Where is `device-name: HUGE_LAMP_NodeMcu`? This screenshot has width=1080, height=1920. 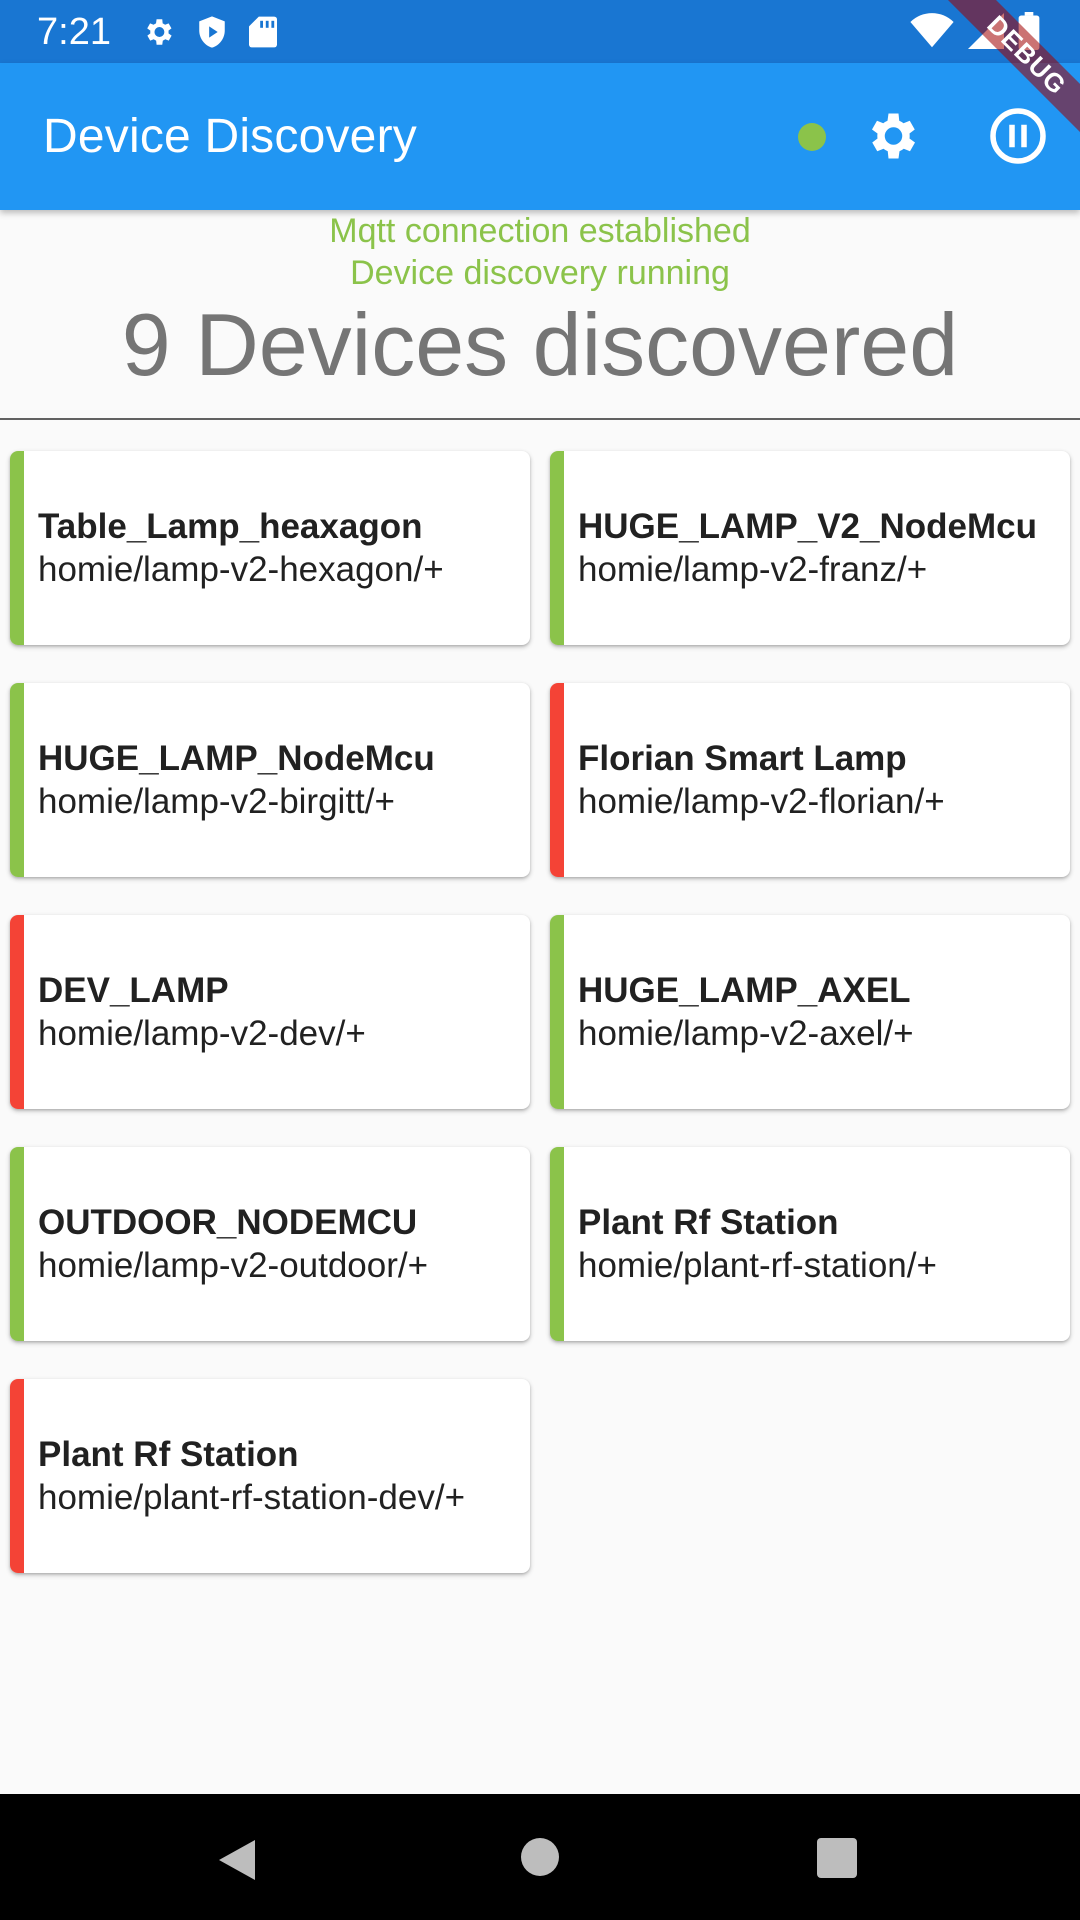
device-name: HUGE_LAMP_NodeMcu is located at coordinates (236, 758).